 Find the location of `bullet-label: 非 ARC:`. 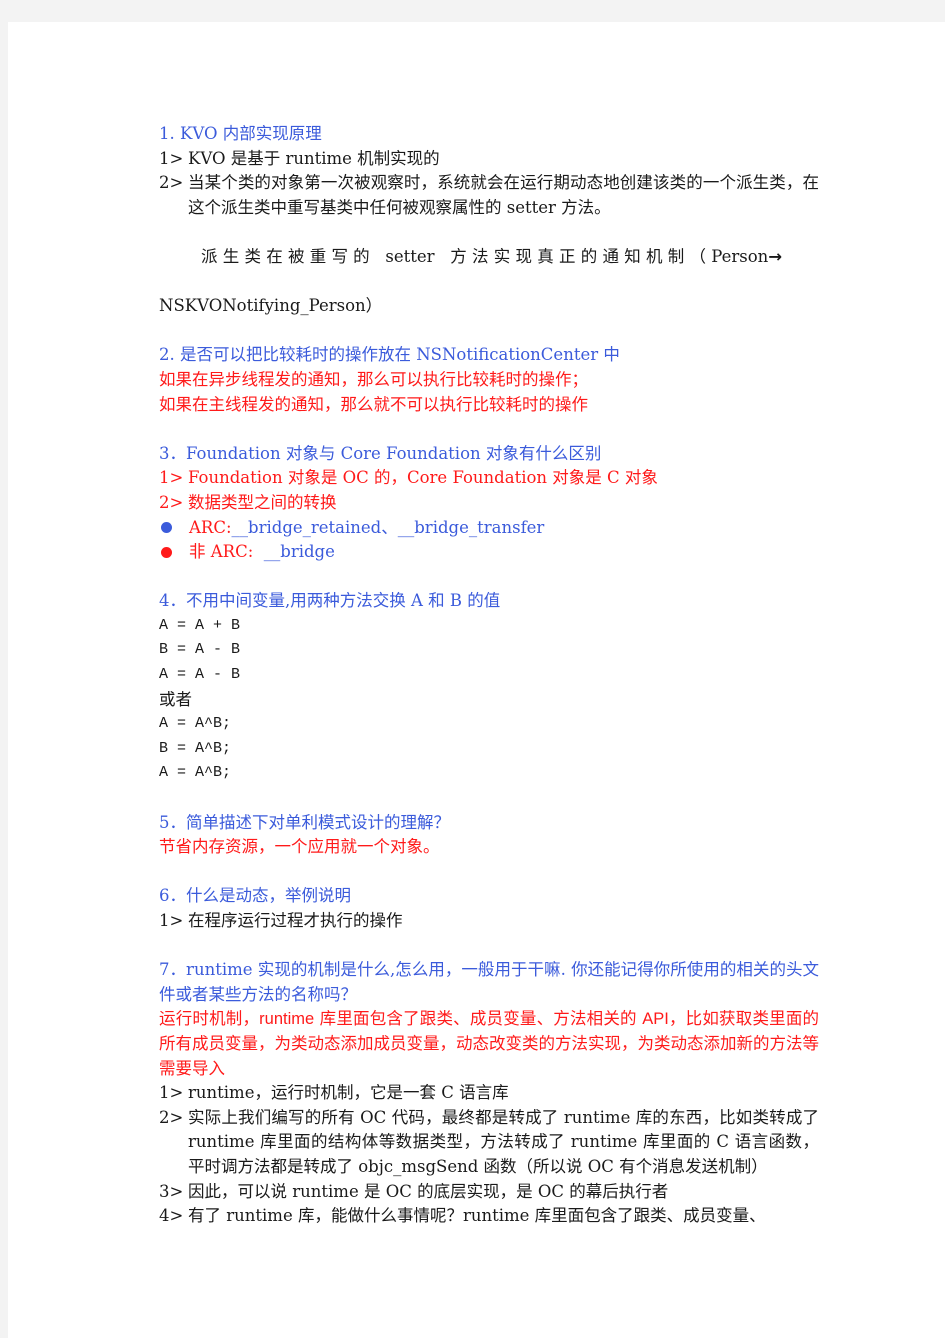

bullet-label: 非 ARC: is located at coordinates (221, 552).